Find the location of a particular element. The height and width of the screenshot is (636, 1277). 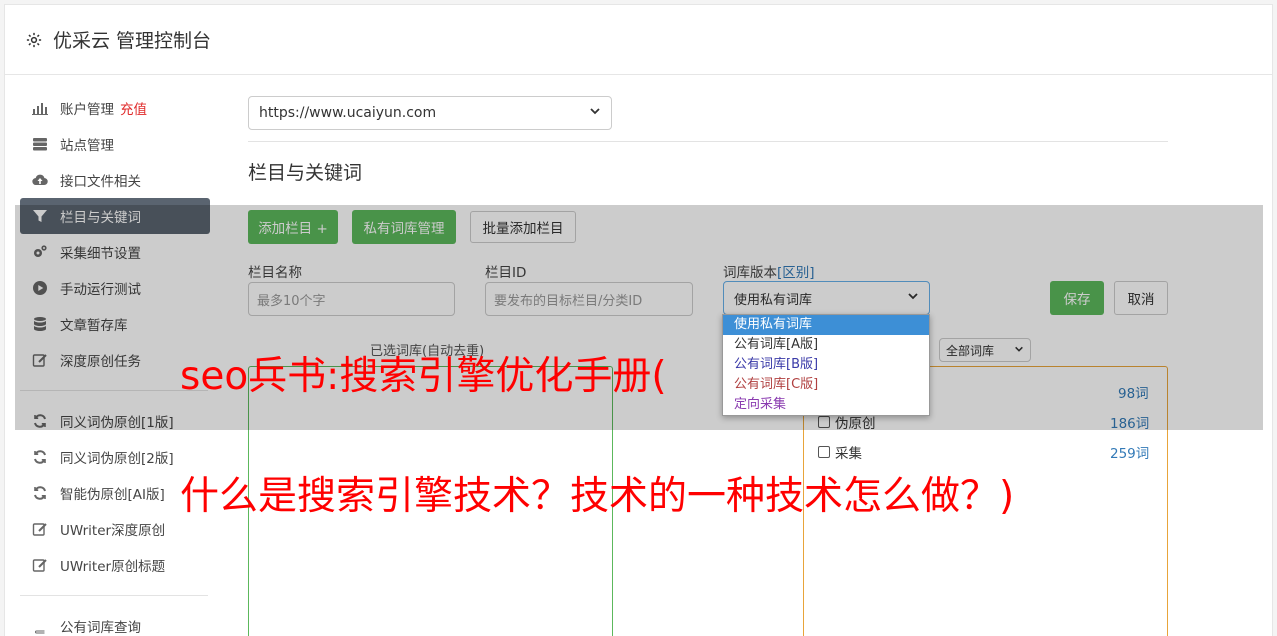

dropdown-option: 公有词库[B版] is located at coordinates (826, 365).